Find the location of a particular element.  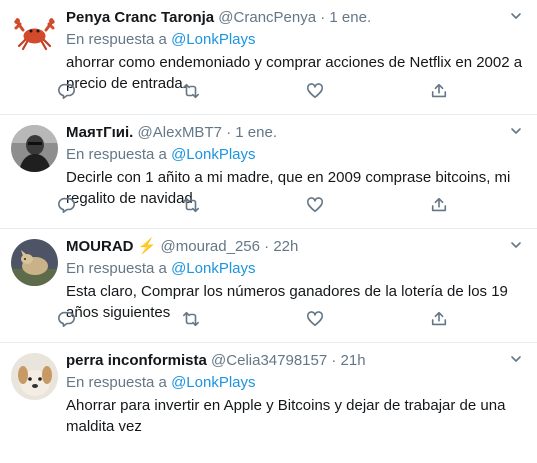

display-name: perra inconformista is located at coordinates (136, 360).